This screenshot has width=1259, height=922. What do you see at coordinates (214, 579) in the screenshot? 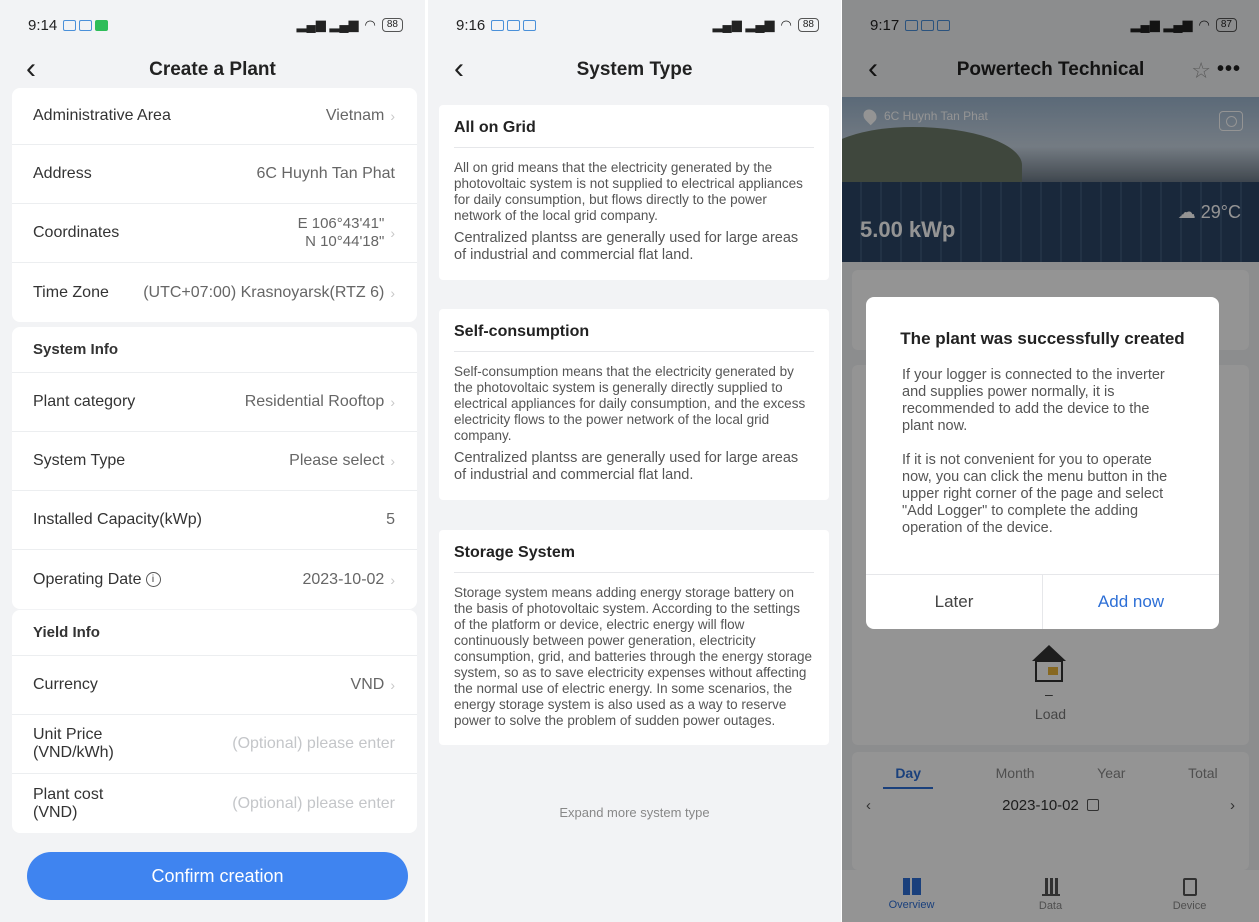
I see `operating-date-row: Operating Date i 2023-10-02 ›` at bounding box center [214, 579].